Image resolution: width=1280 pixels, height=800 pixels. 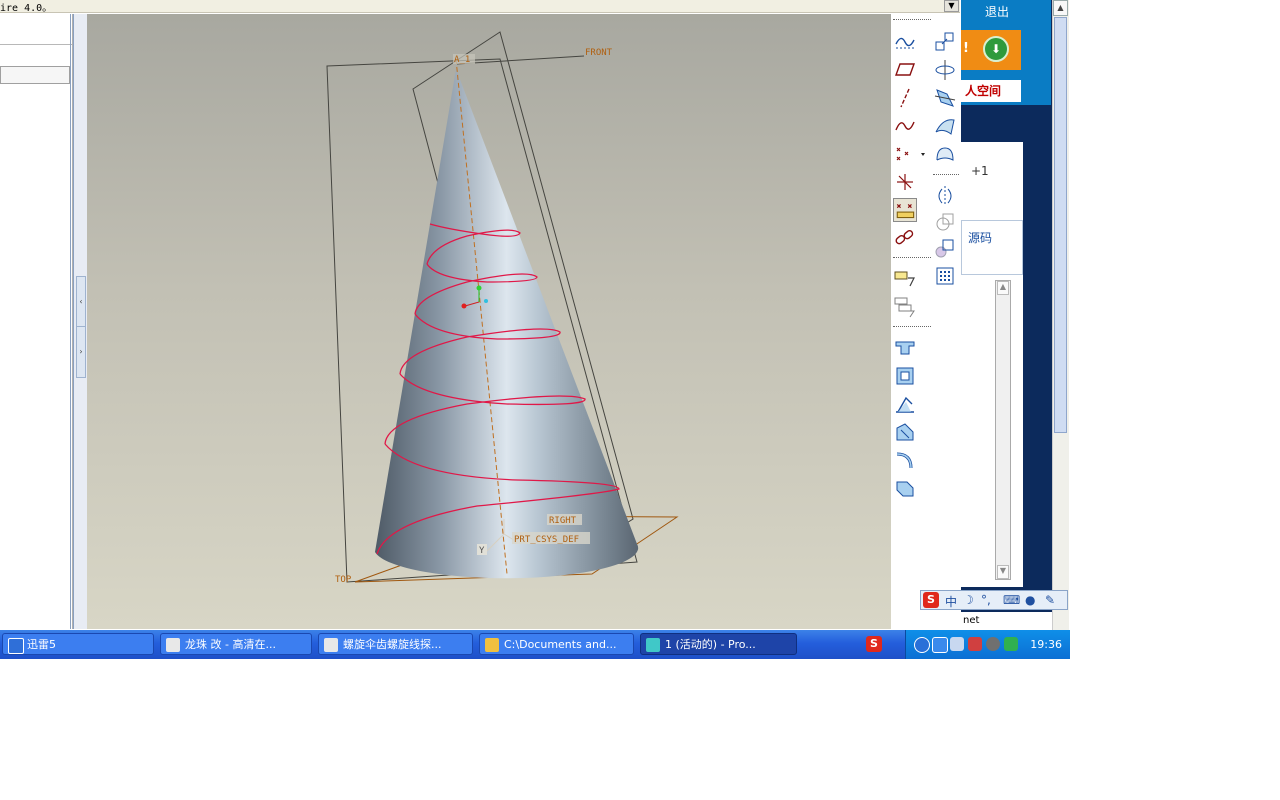 What do you see at coordinates (905, 126) in the screenshot?
I see `datum-curve-icon` at bounding box center [905, 126].